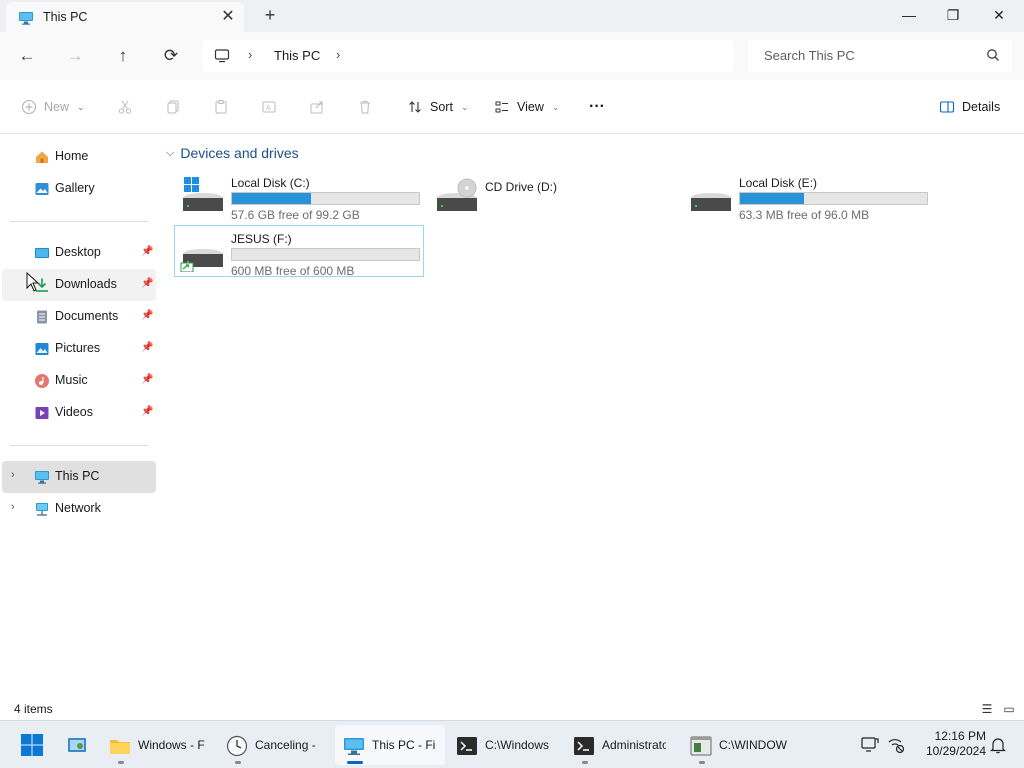 This screenshot has height=768, width=1024. I want to click on sidebar-item-home: Home, so click(79, 157).